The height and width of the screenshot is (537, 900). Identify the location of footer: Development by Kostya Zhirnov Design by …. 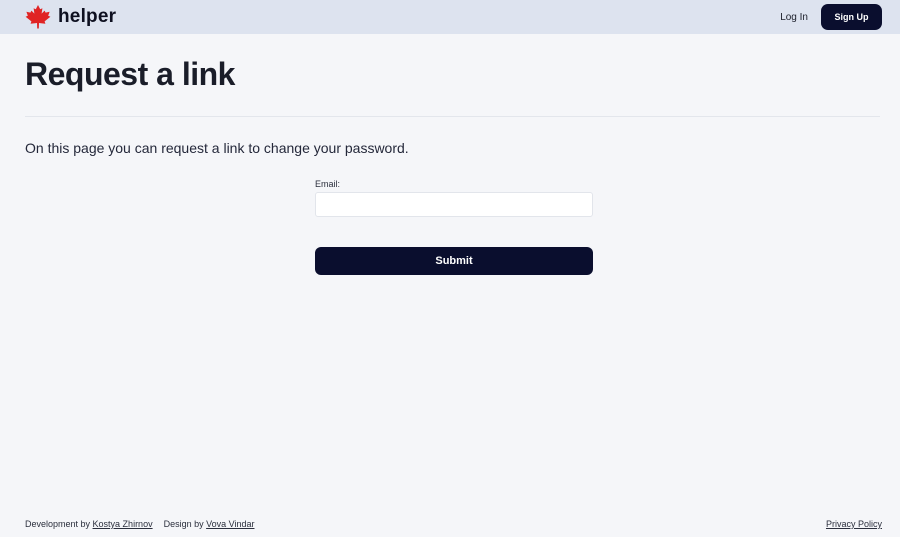
(453, 524).